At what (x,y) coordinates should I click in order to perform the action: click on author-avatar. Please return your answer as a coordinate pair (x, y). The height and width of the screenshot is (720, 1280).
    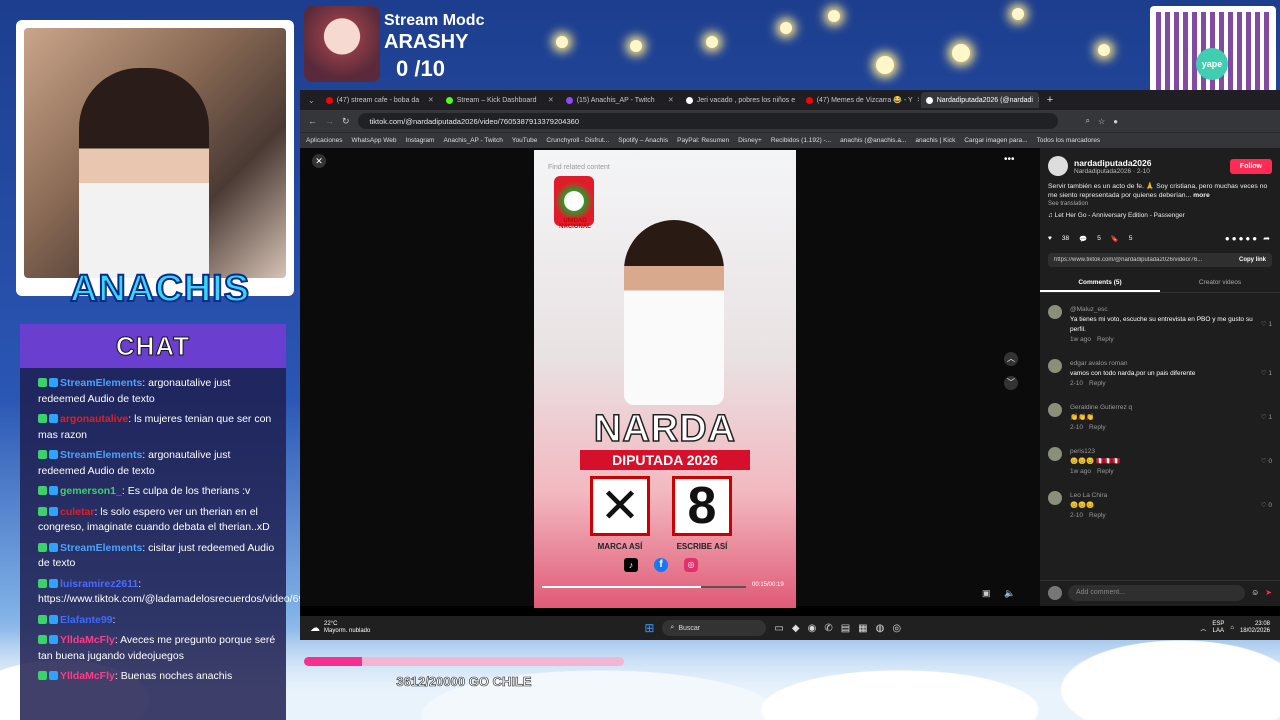
    Looking at the image, I should click on (1058, 166).